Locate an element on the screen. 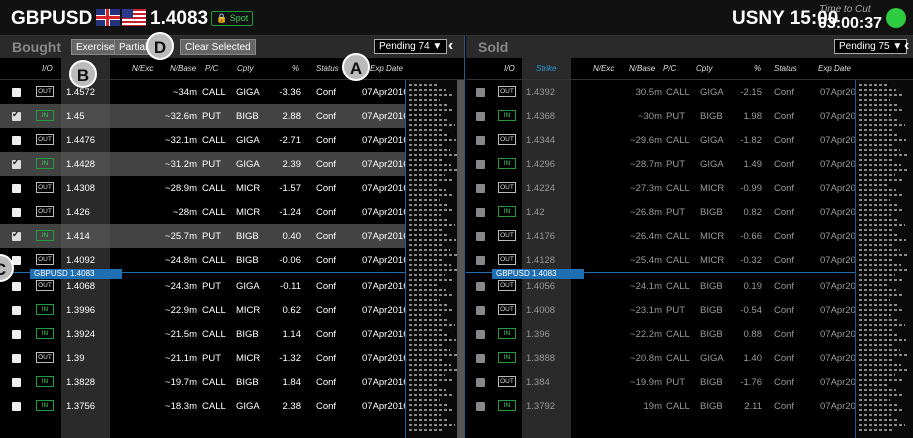 The height and width of the screenshot is (438, 913). col-strike: Strike is located at coordinates (546, 68).